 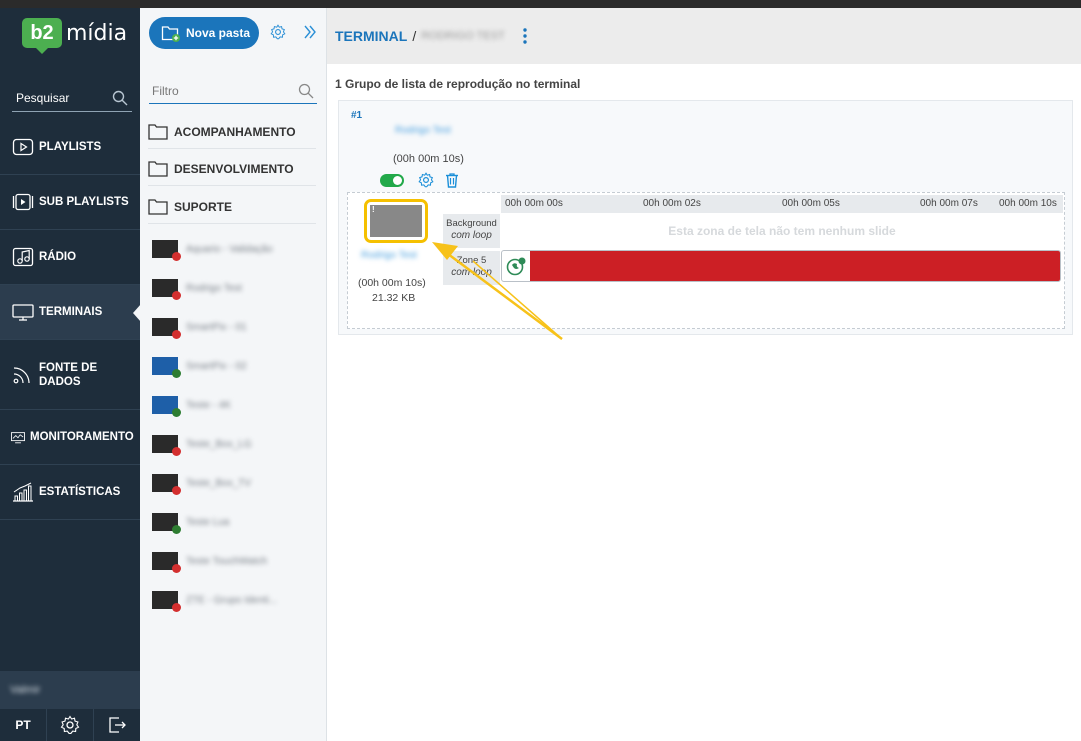 I want to click on folder-label: SUPORTE, so click(x=203, y=206).